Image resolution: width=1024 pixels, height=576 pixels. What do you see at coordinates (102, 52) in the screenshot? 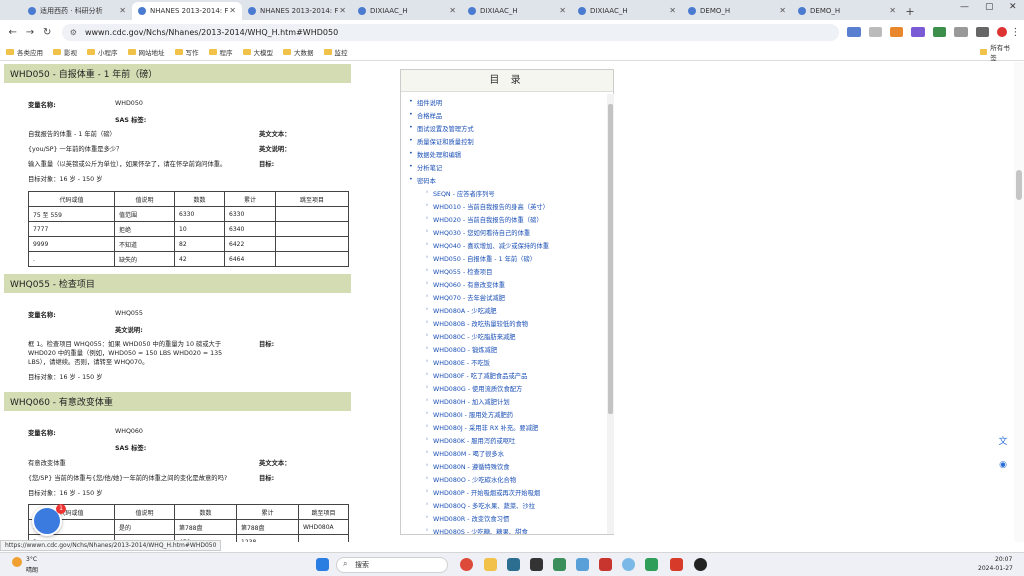
I see `bookmark-folder: 小程序` at bounding box center [102, 52].